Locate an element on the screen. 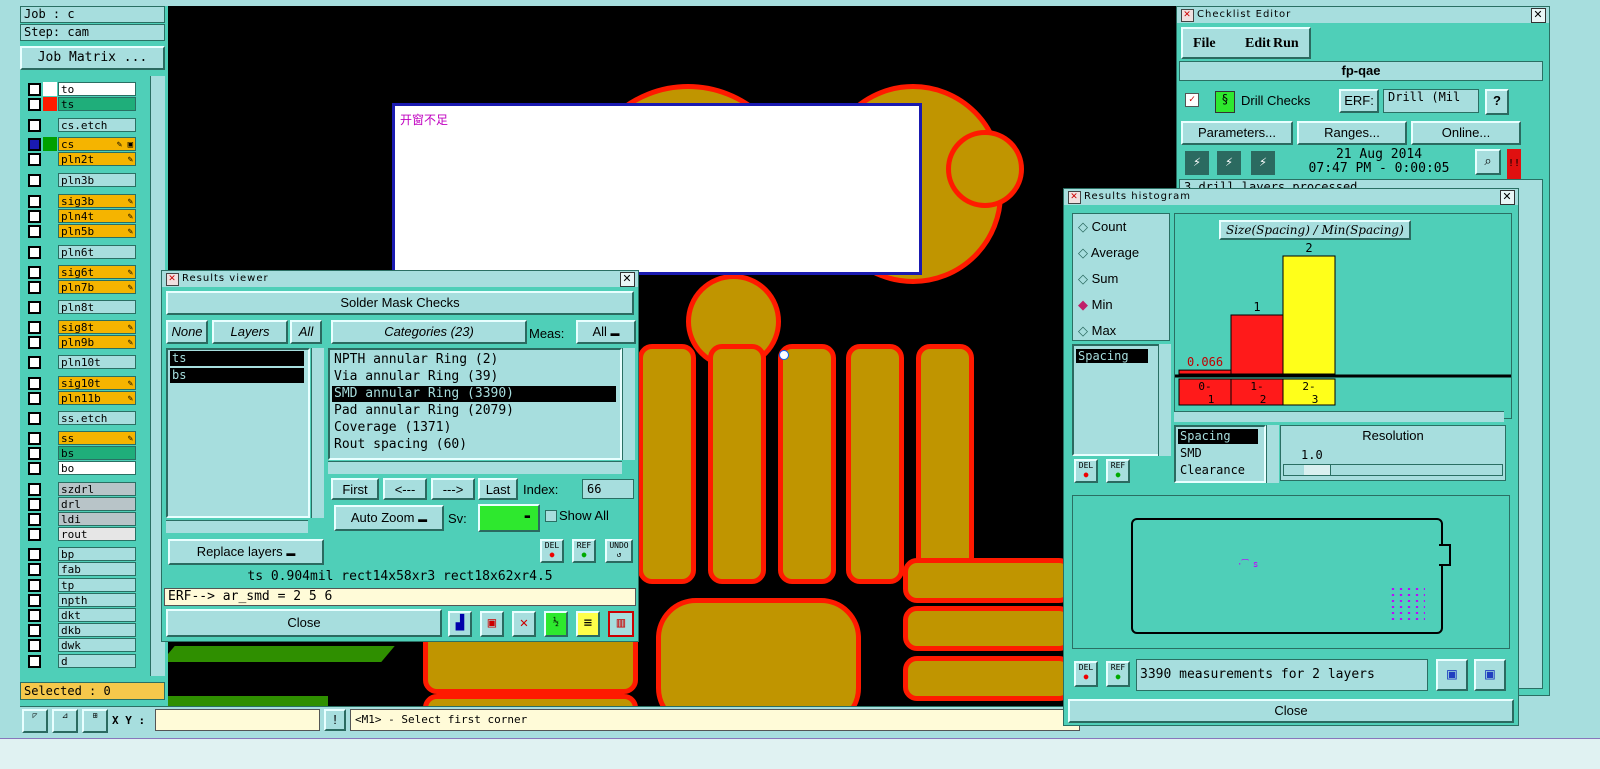 The width and height of the screenshot is (1600, 769). layer-name: drl is located at coordinates (97, 504).